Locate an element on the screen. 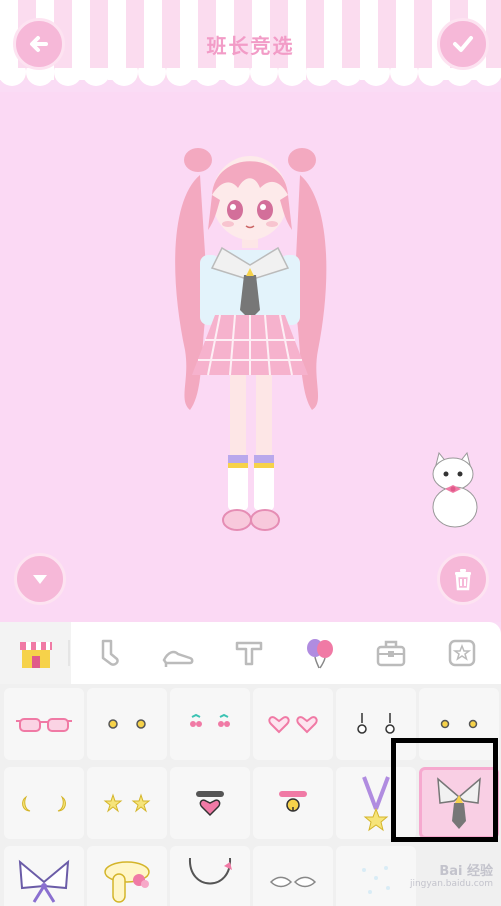 This screenshot has height=906, width=501. star-icon is located at coordinates (461, 653).